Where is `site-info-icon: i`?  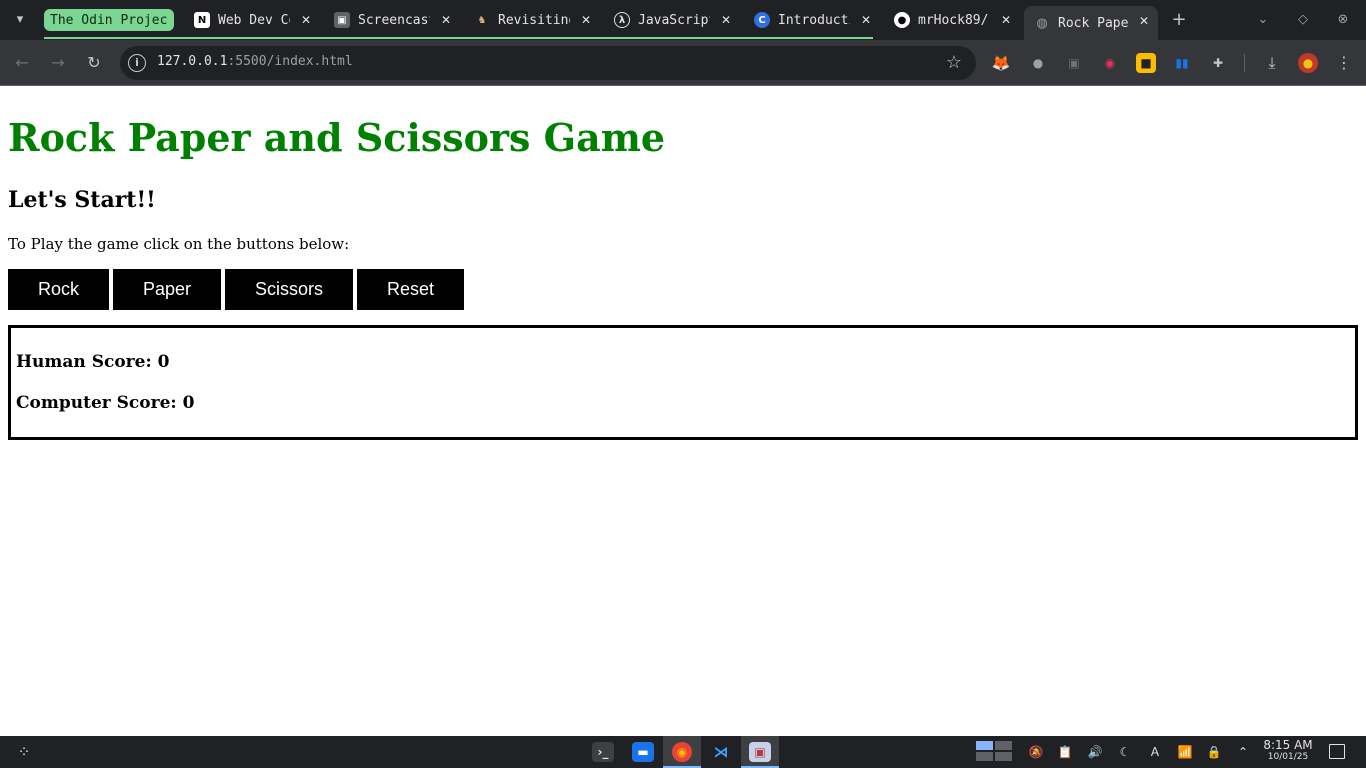 site-info-icon: i is located at coordinates (137, 63).